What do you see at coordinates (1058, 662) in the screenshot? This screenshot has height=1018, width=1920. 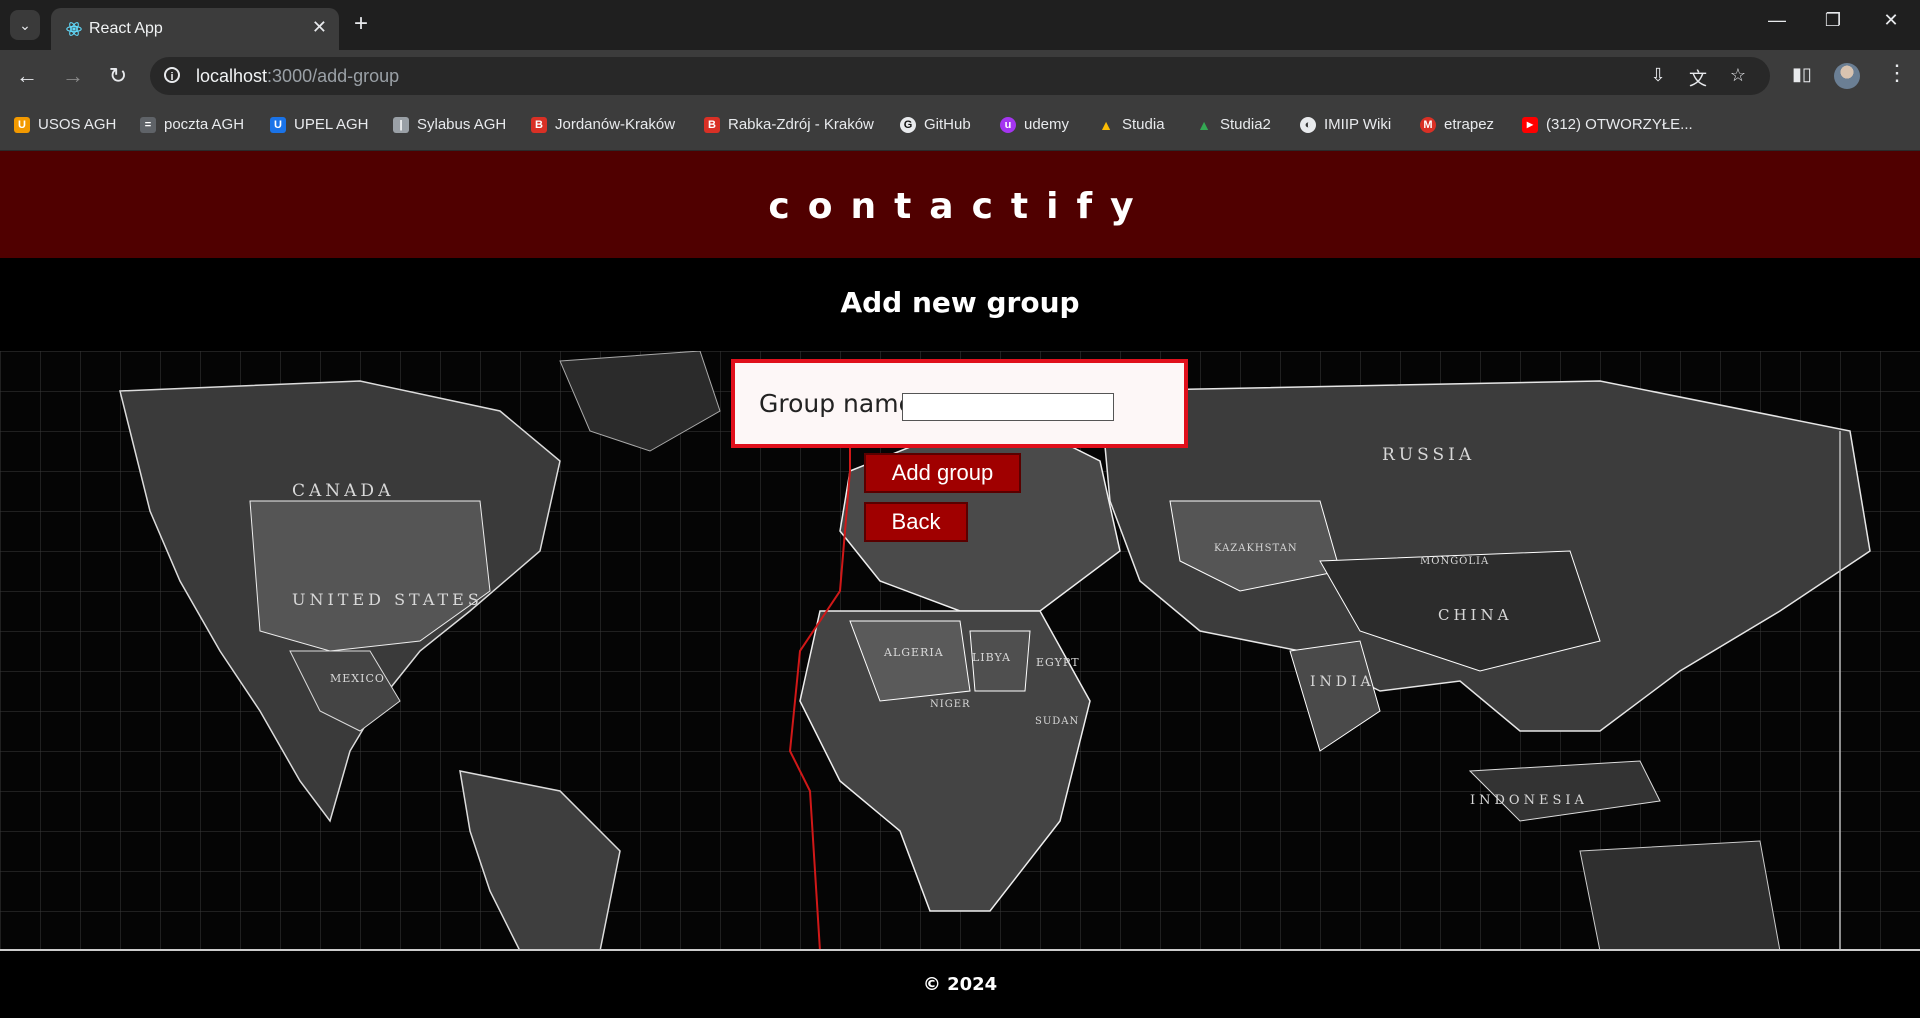 I see `map-label-egypt: EGYPT` at bounding box center [1058, 662].